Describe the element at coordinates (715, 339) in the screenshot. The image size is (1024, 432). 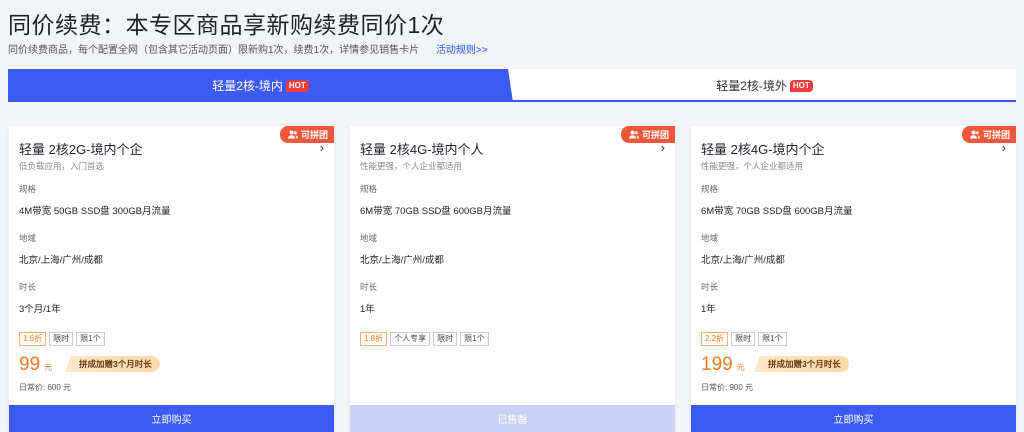
I see `discount-tag: 2.2折` at that location.